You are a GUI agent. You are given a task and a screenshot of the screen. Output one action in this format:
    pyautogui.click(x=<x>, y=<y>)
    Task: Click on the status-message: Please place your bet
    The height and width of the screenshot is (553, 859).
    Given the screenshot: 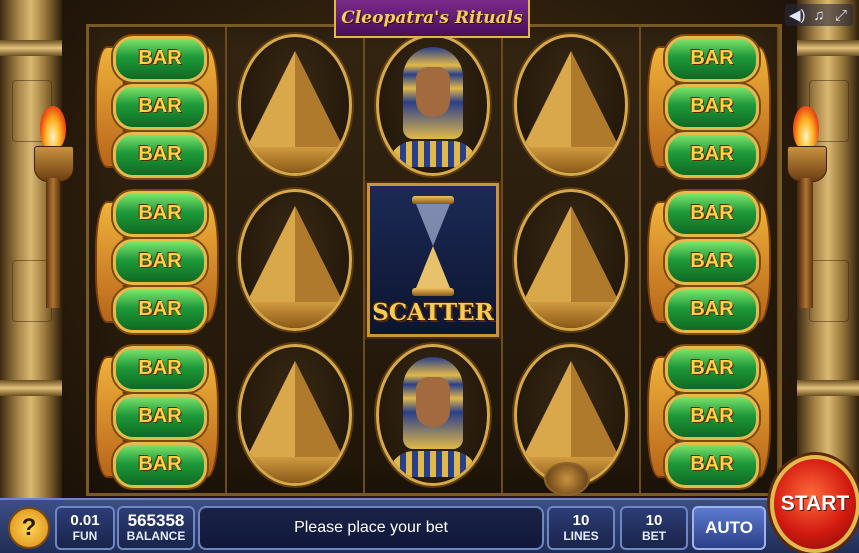 What is the action you would take?
    pyautogui.click(x=371, y=528)
    